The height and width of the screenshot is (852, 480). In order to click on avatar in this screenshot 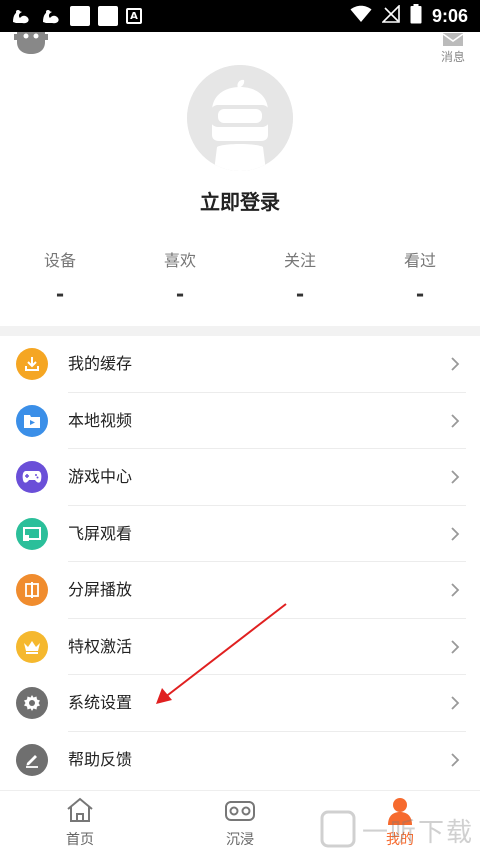, I will do `click(240, 118)`.